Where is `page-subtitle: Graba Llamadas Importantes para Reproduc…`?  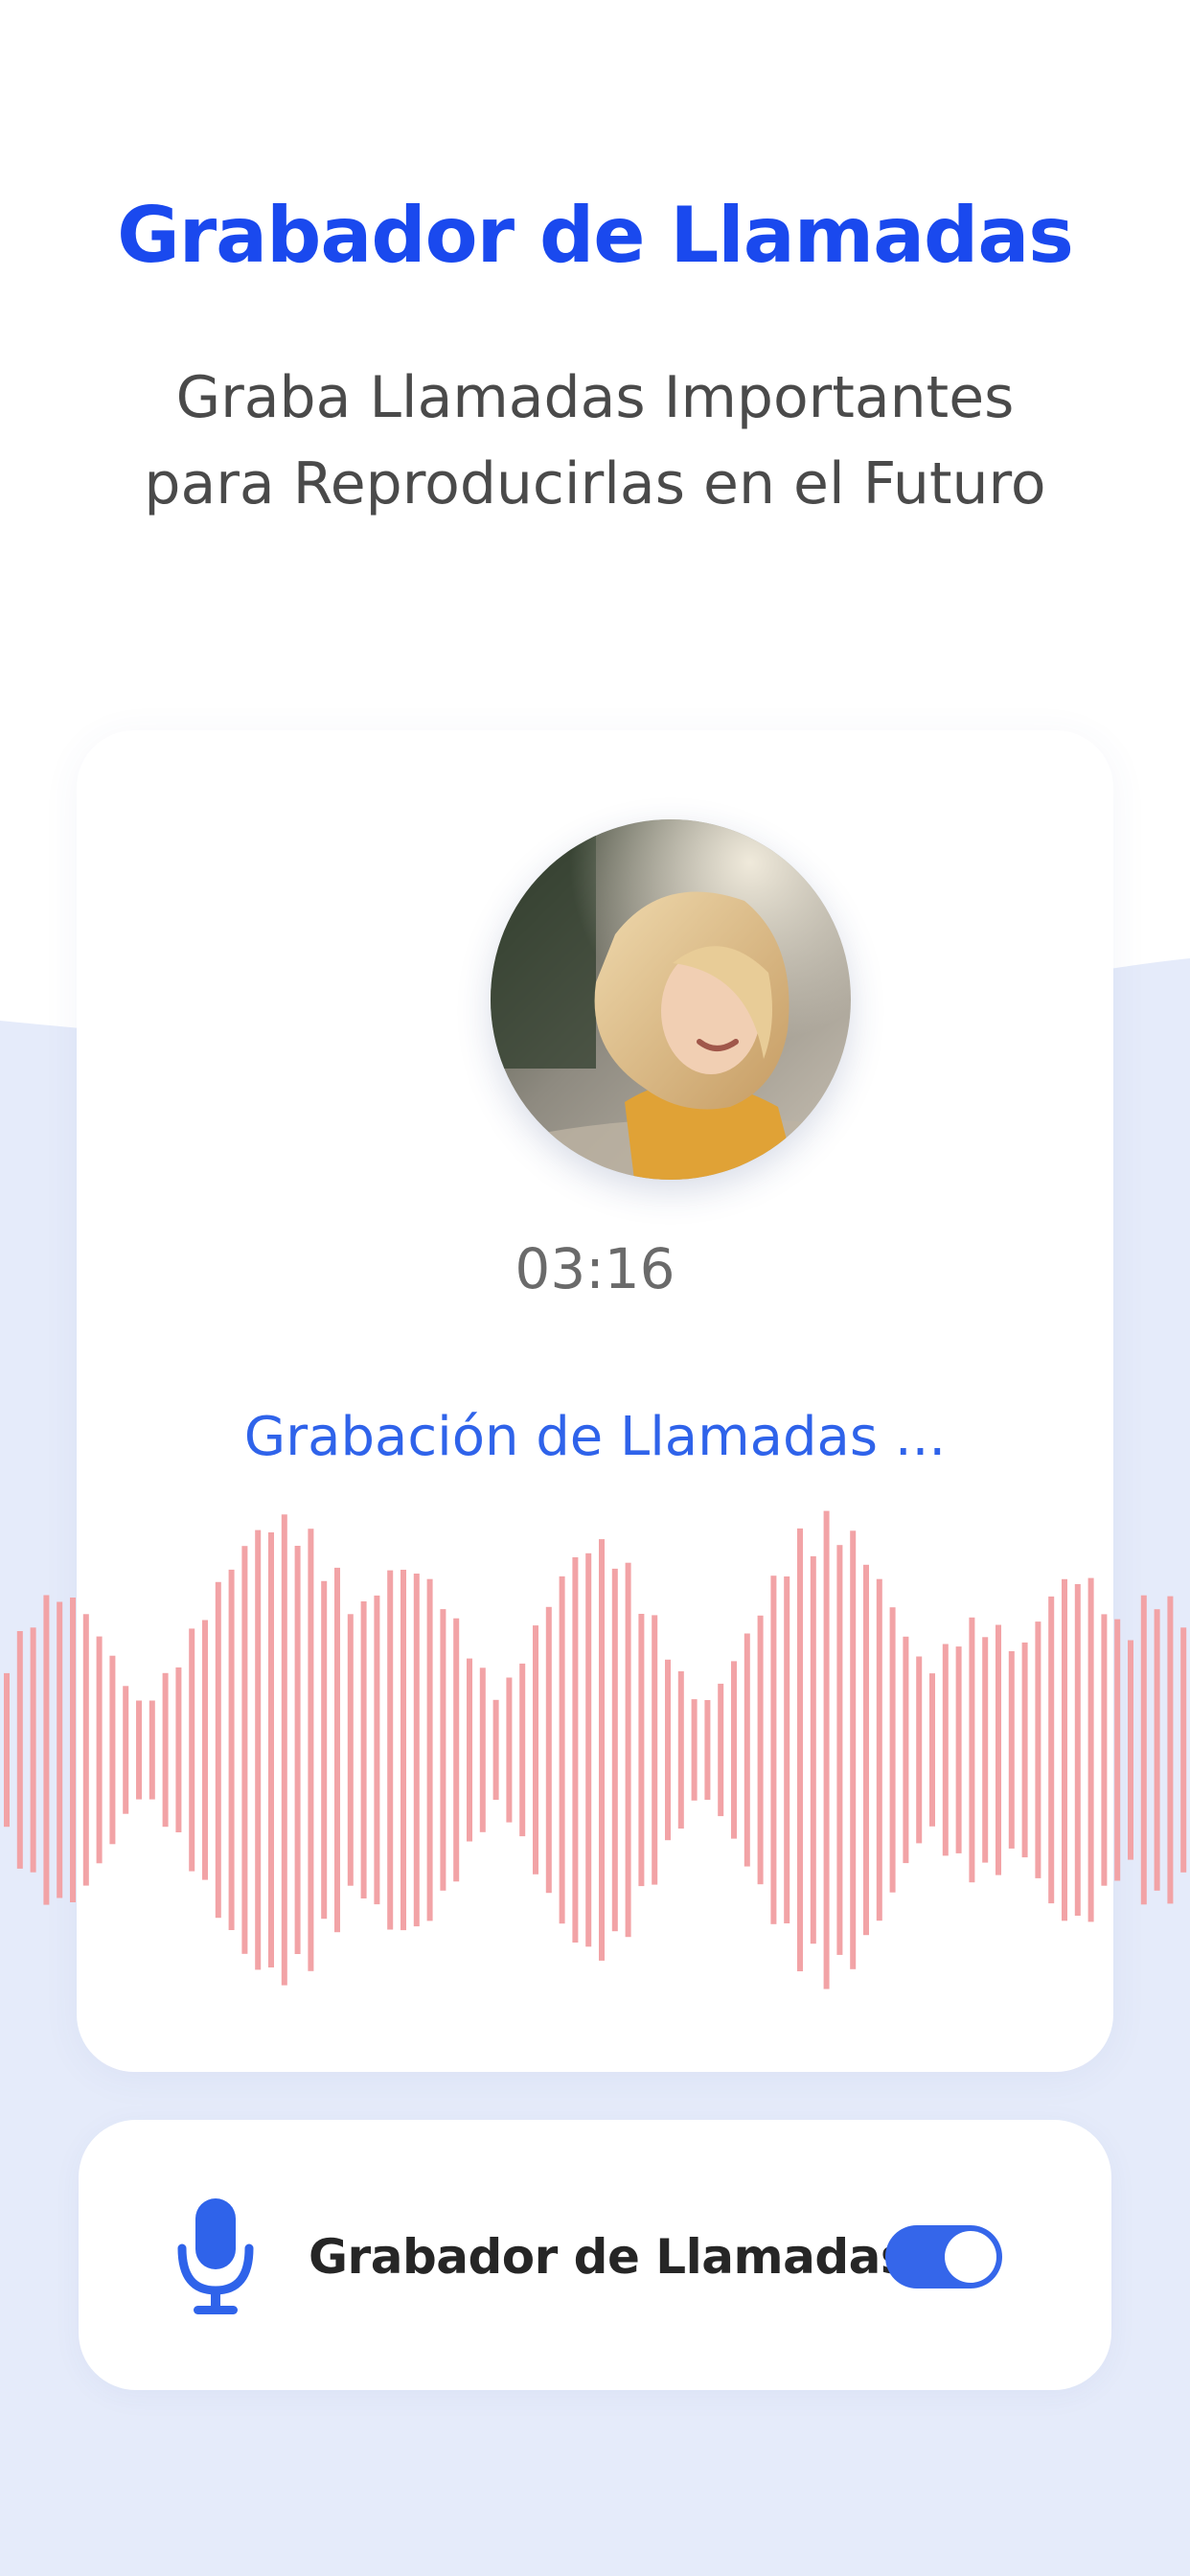
page-subtitle: Graba Llamadas Importantes para Reproduc… is located at coordinates (595, 441).